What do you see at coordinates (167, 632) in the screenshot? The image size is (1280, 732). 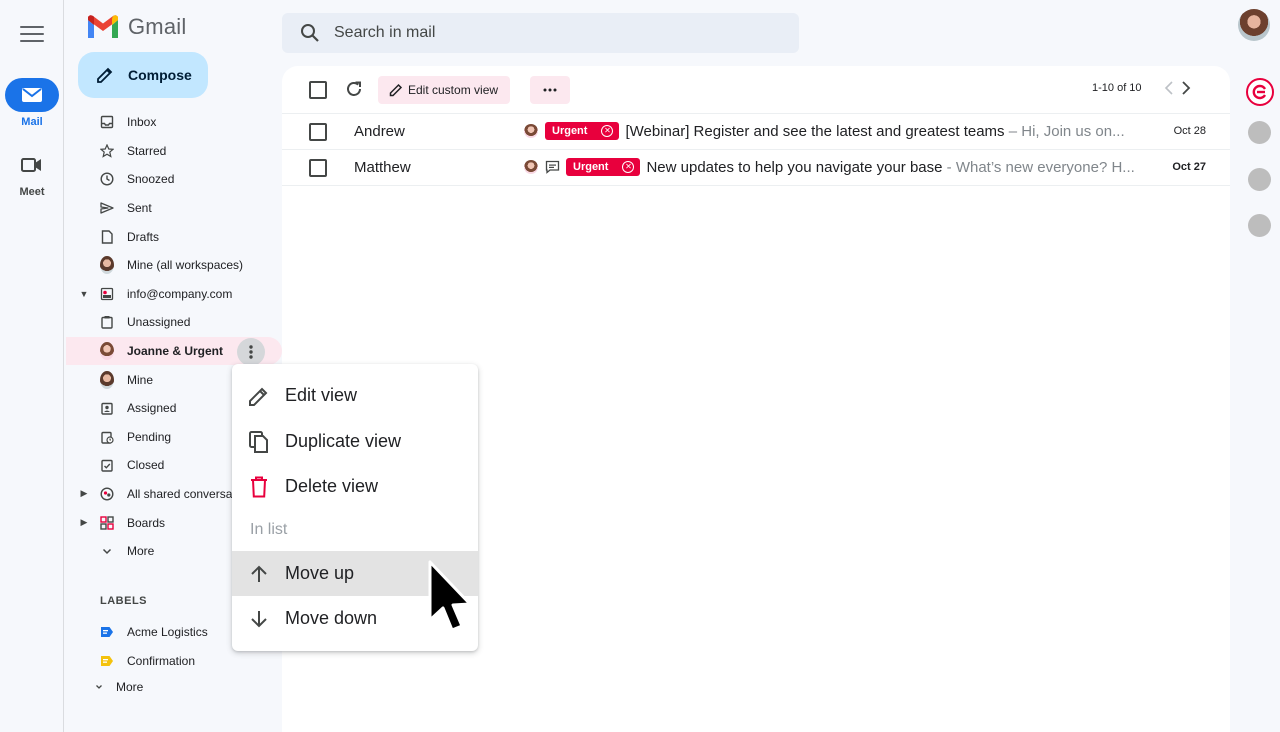 I see `label-name: Acme Logistics` at bounding box center [167, 632].